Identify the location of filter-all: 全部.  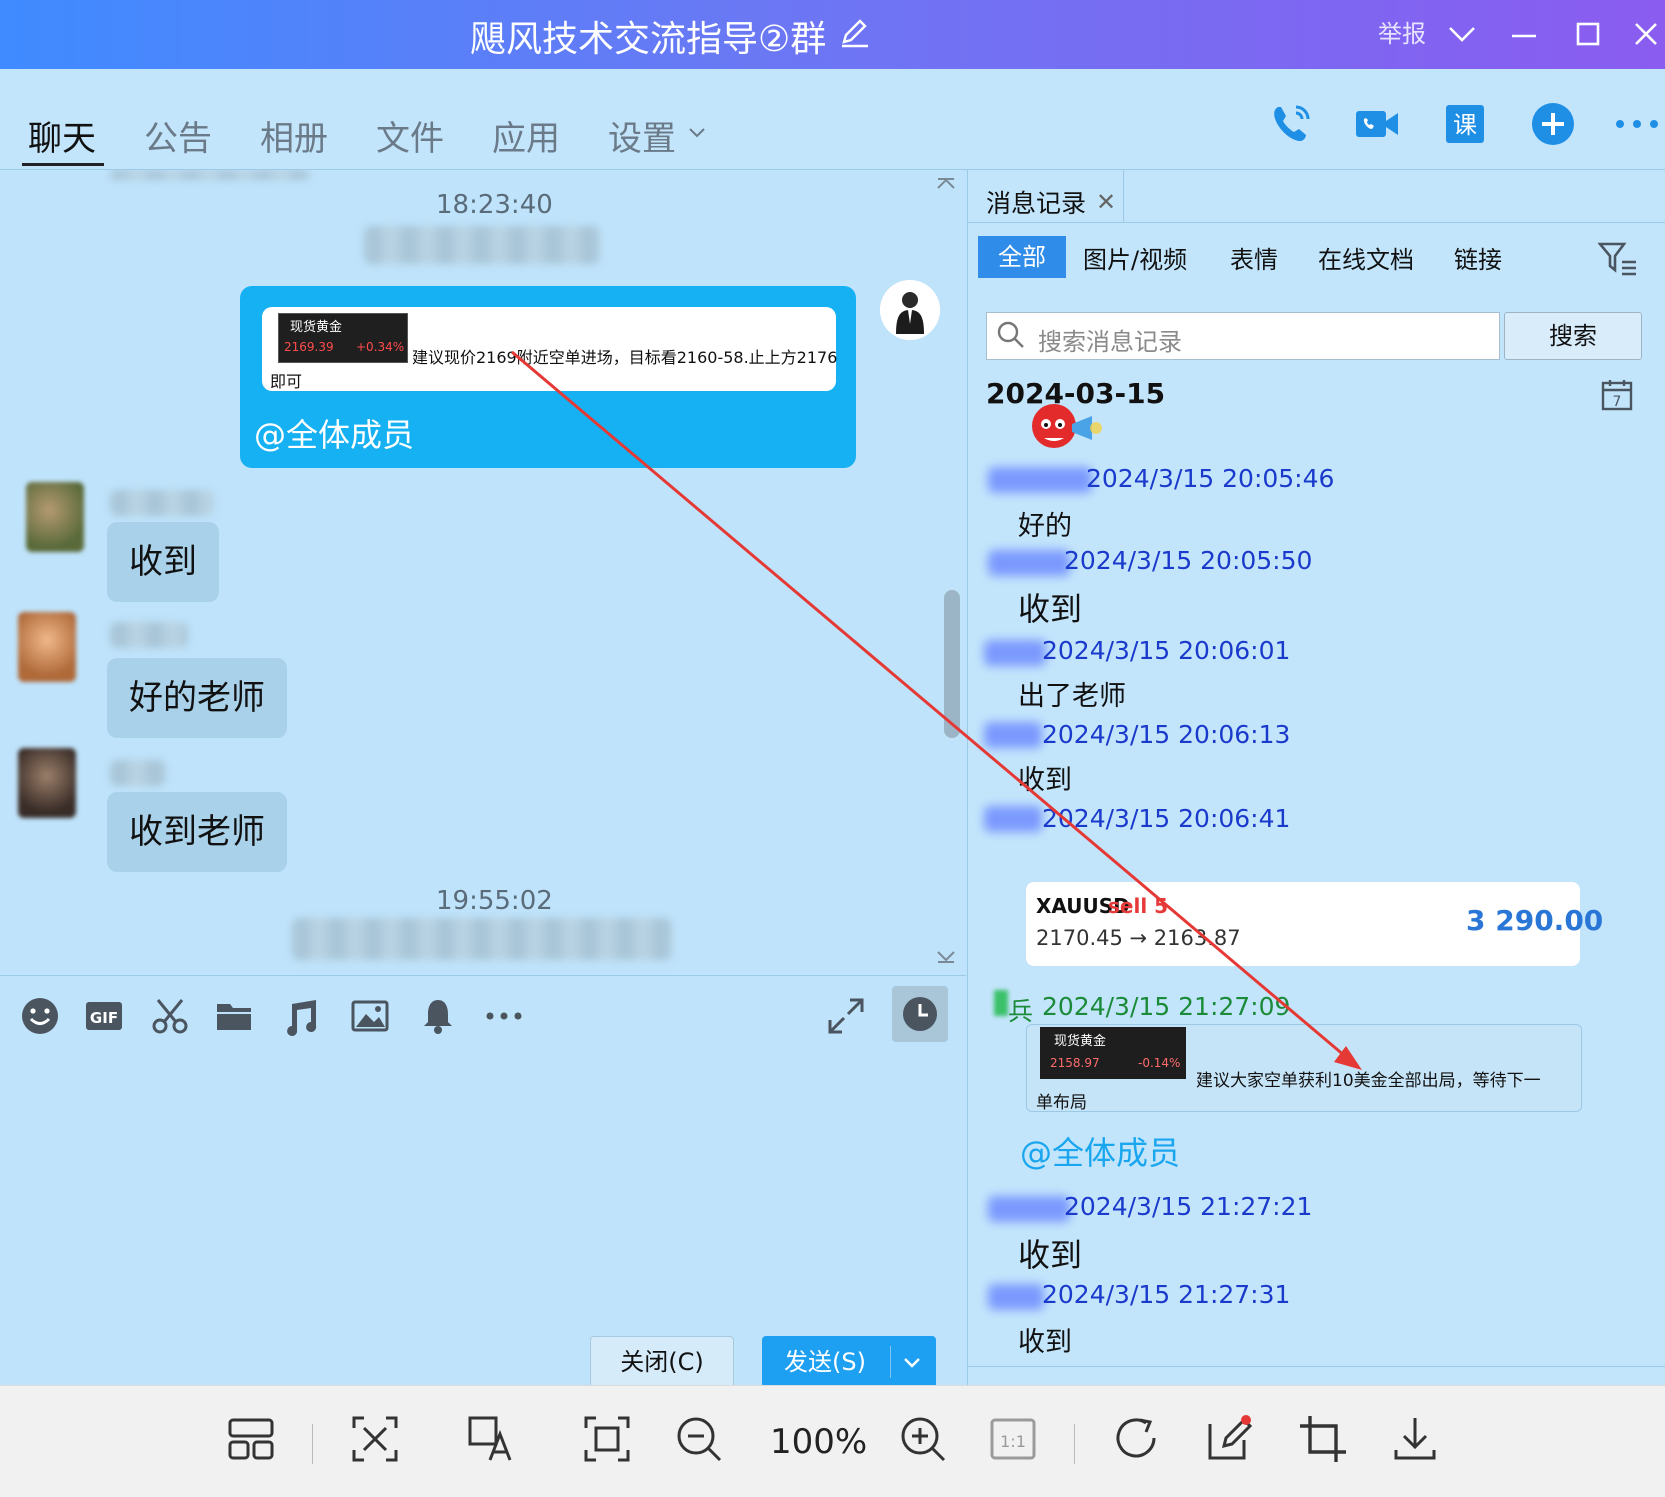
(1022, 257).